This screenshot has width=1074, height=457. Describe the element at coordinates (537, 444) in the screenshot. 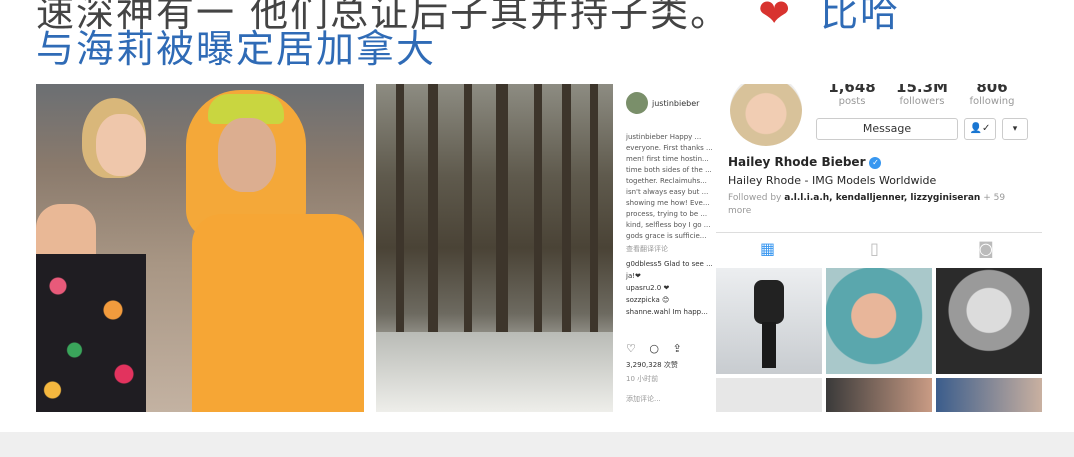

I see `bottom-bar` at that location.